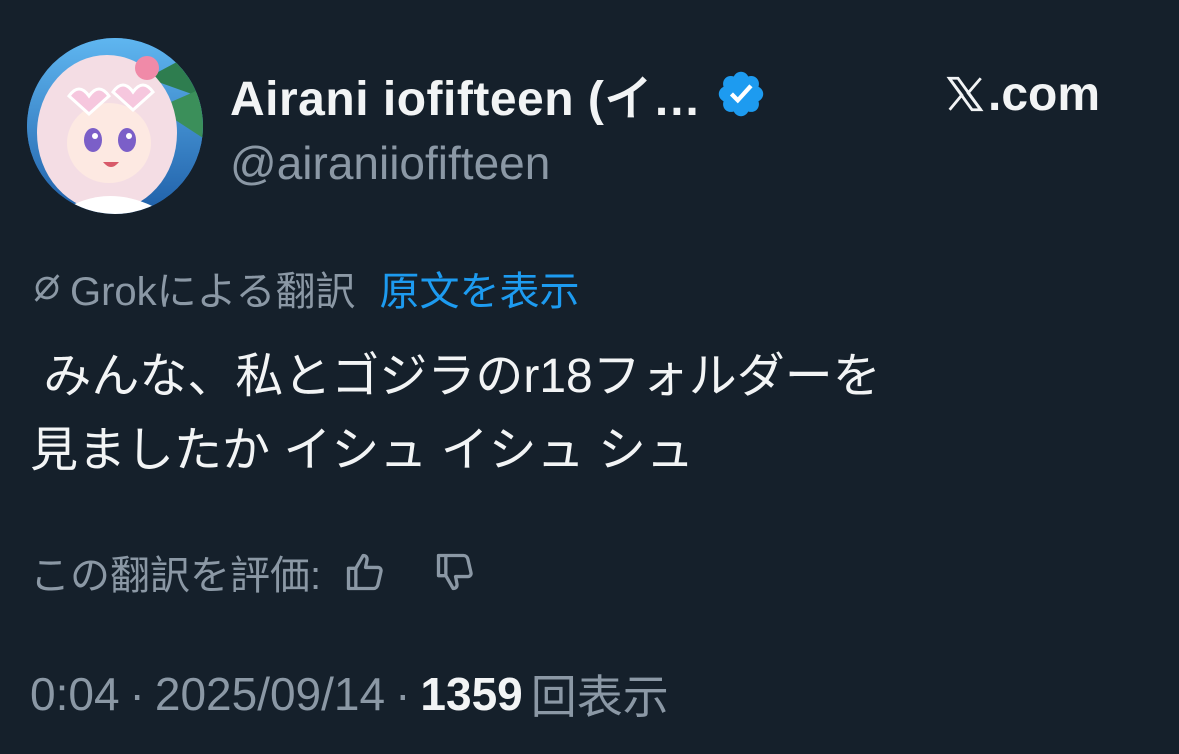  Describe the element at coordinates (213, 292) in the screenshot. I see `translated-by-label: Grokによる翻訳` at that location.